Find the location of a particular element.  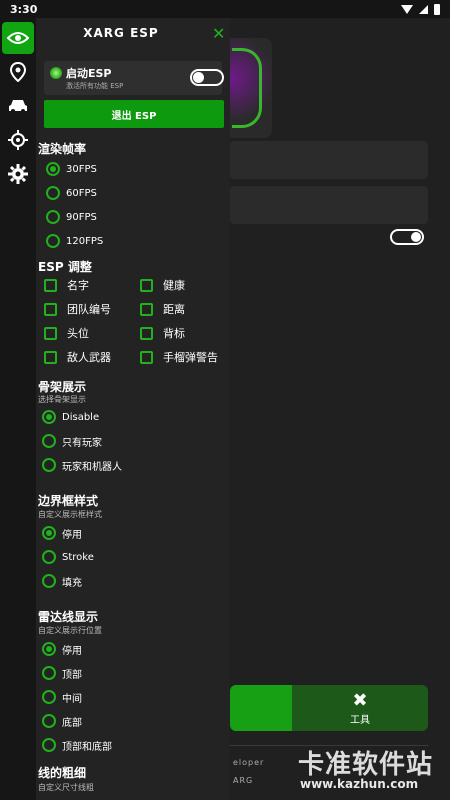

rail-map-button is located at coordinates (18, 72).